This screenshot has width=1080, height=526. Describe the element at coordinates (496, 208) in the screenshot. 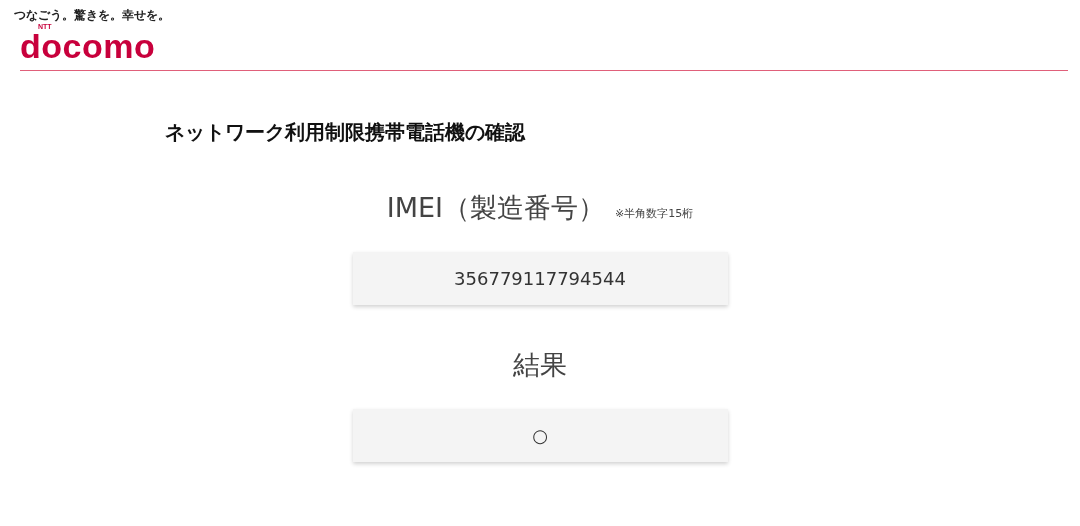

I see `field-label: IMEI（製造番号）` at that location.